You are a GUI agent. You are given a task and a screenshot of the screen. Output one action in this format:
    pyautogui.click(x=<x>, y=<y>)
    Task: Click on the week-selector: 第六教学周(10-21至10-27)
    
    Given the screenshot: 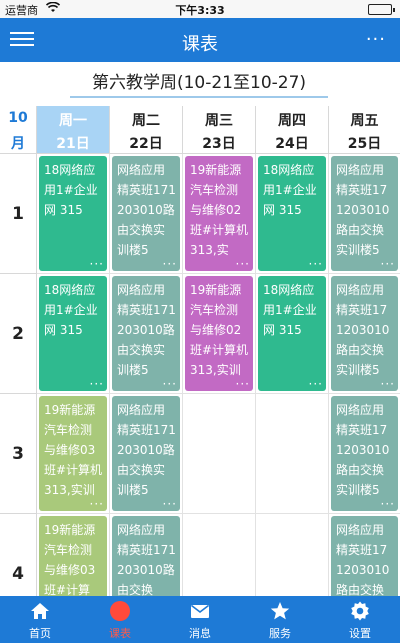 What is the action you would take?
    pyautogui.click(x=199, y=85)
    